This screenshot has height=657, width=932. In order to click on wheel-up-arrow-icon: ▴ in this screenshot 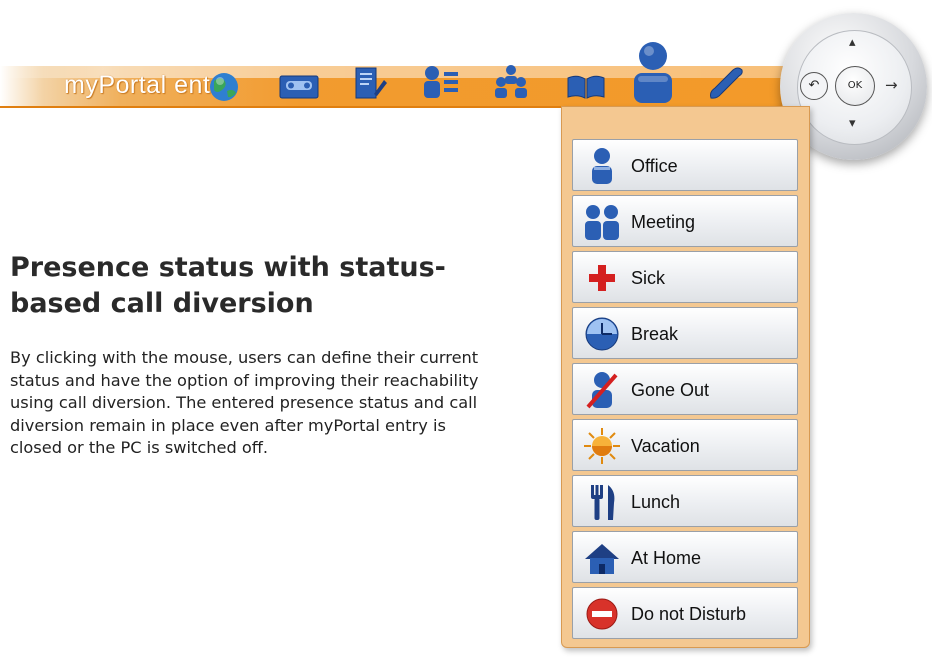, I will do `click(852, 42)`.